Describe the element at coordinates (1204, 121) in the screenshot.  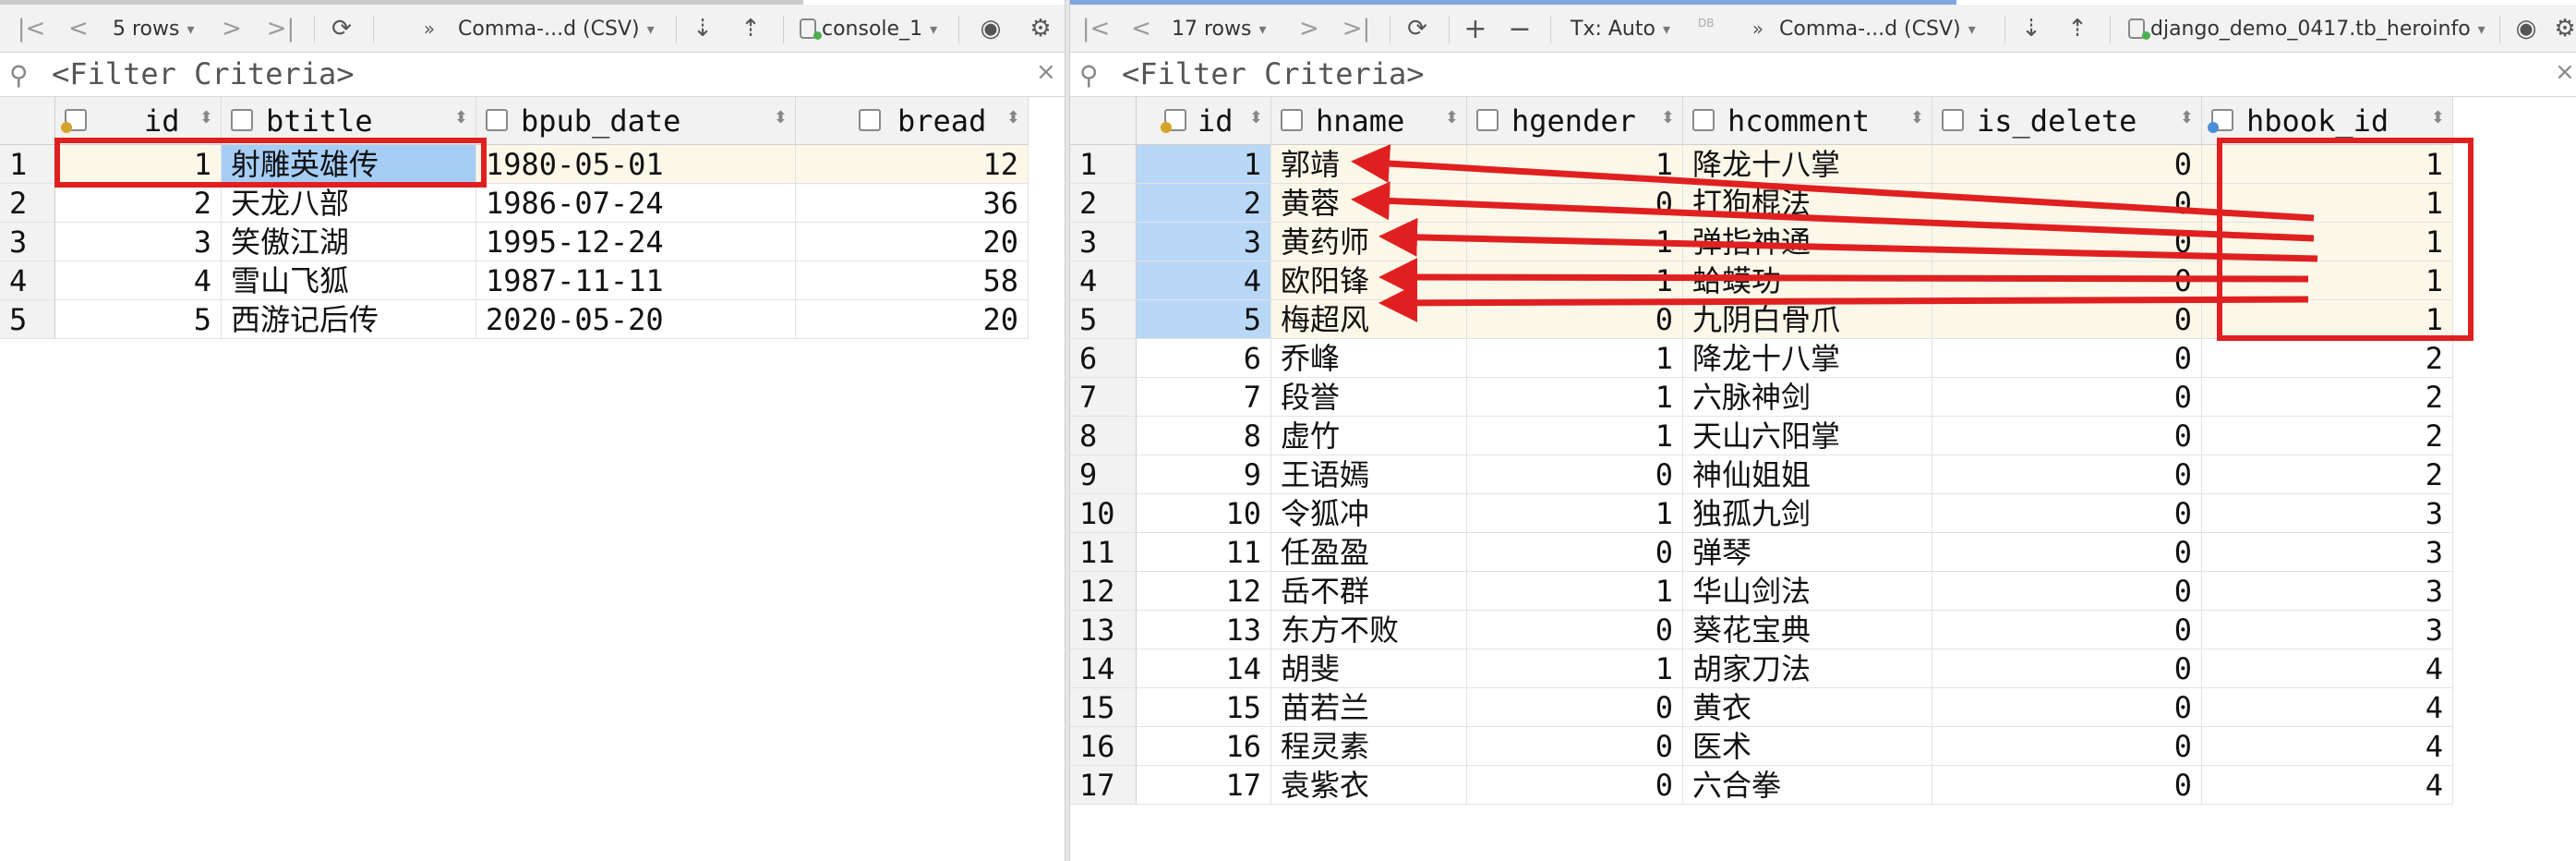
I see `column-header-id: id ⬍` at that location.